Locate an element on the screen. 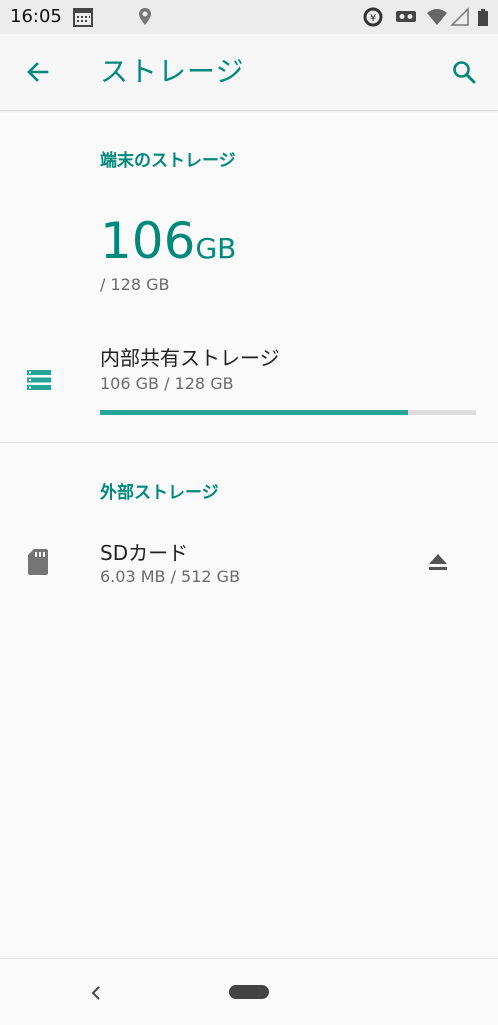 This screenshot has width=498, height=1025. status-time: 16:05 is located at coordinates (36, 16).